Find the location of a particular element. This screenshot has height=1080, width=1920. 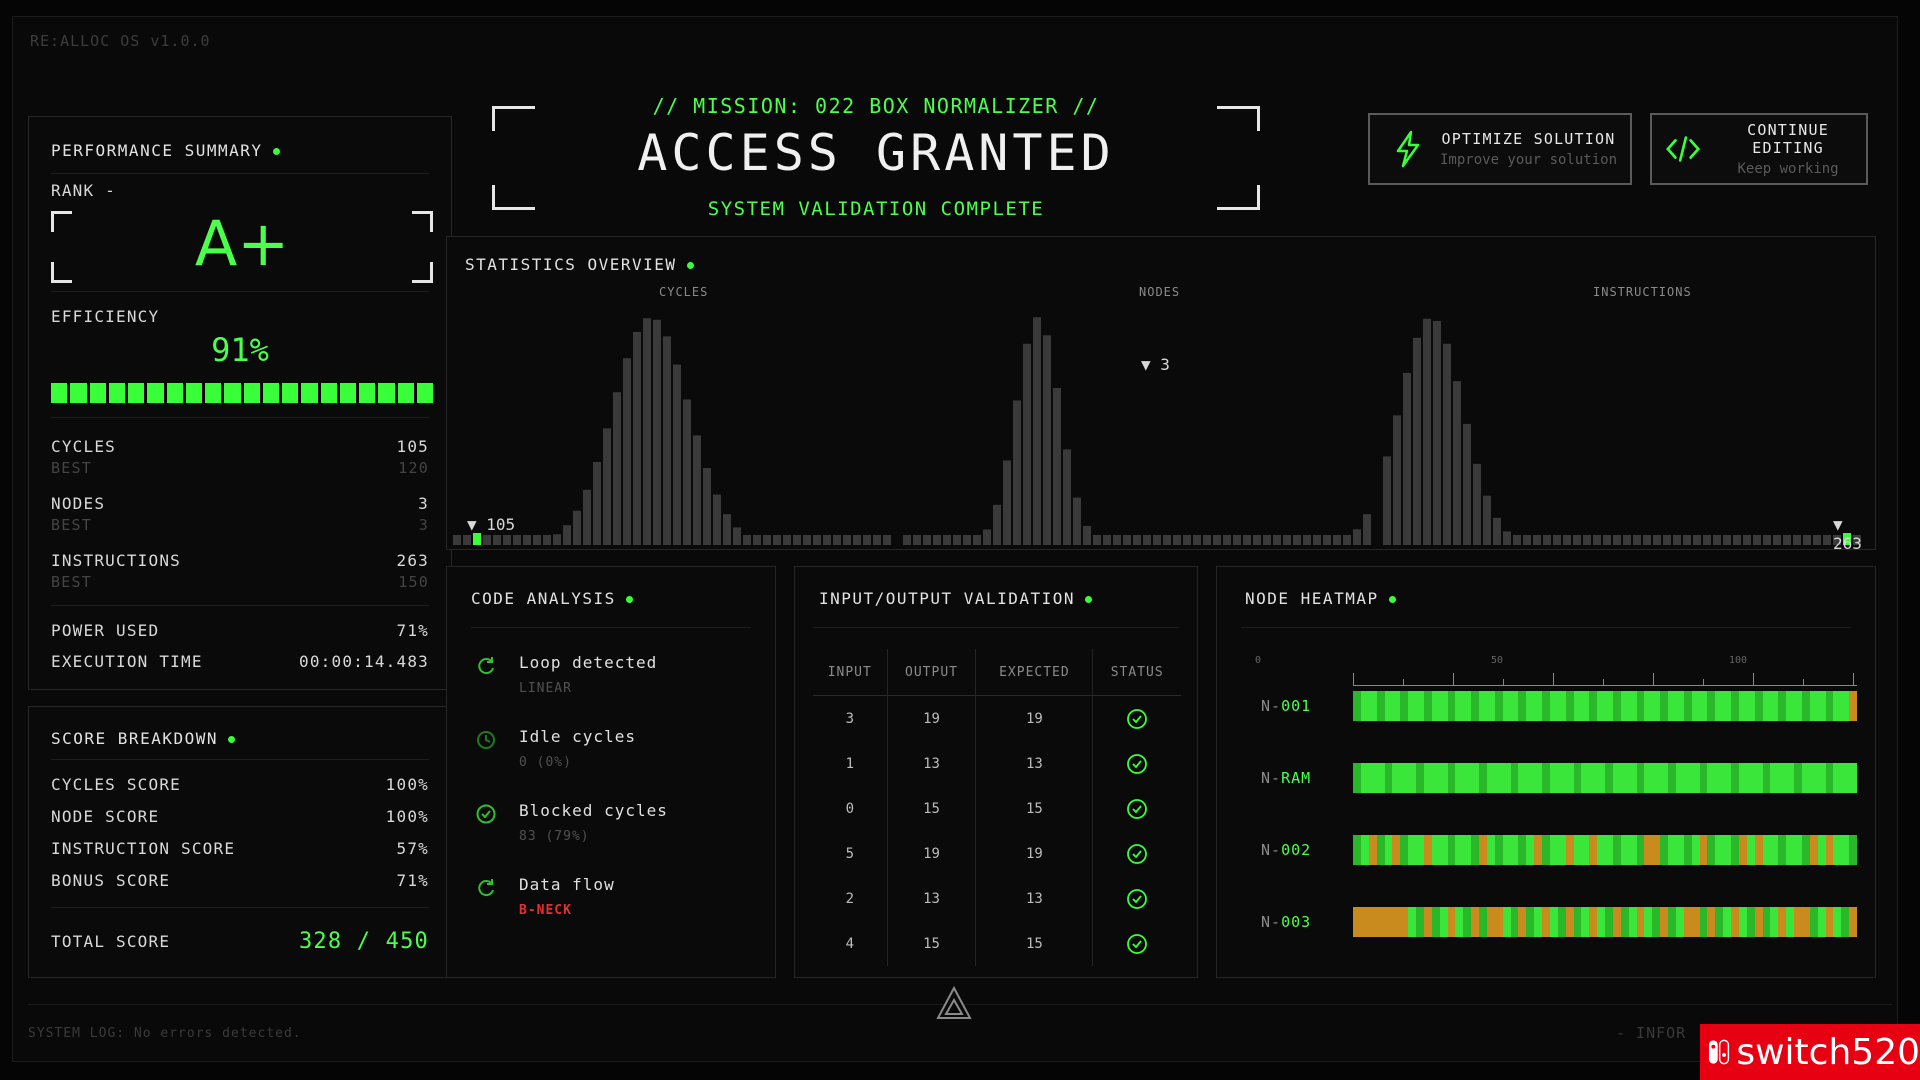

check-circle-icon is located at coordinates (1137, 853).